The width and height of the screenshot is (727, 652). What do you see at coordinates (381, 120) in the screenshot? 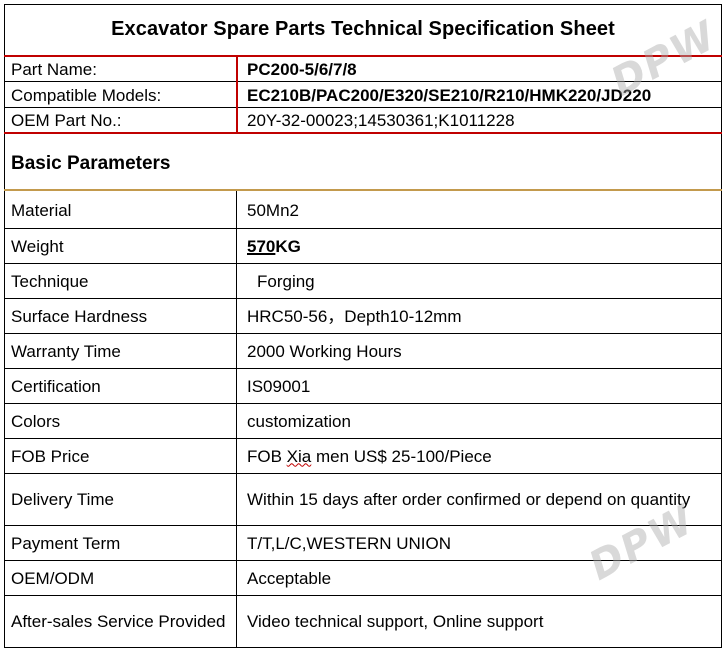
I see `oem-part-no-value: 20Y-32-00023;14530361;K1011228` at bounding box center [381, 120].